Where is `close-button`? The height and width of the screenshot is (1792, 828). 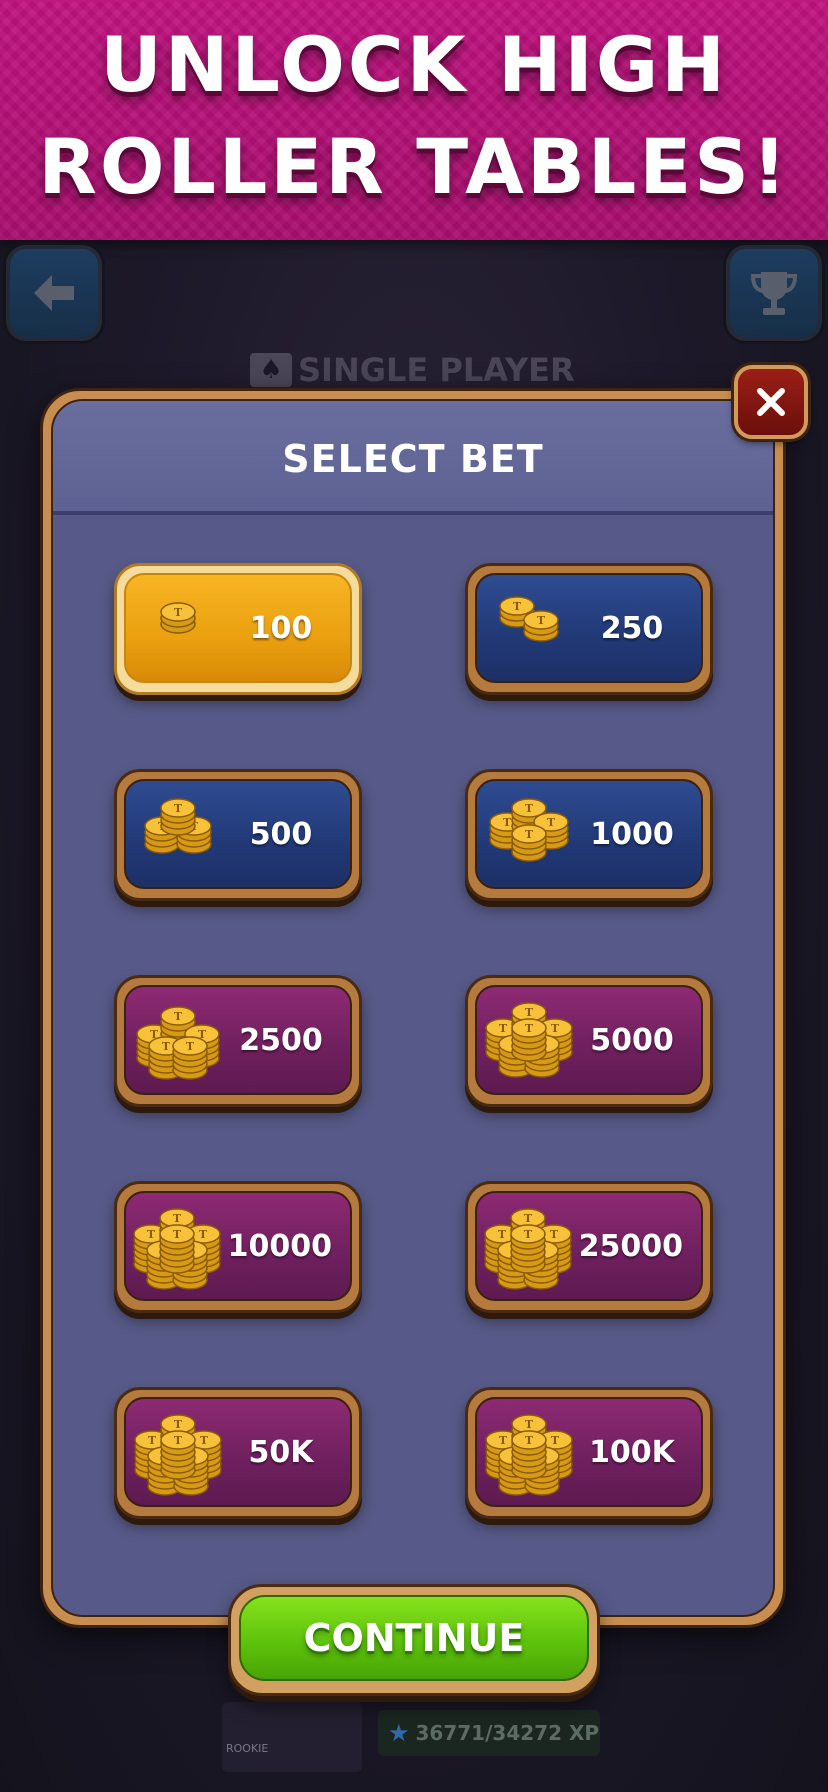 close-button is located at coordinates (771, 402).